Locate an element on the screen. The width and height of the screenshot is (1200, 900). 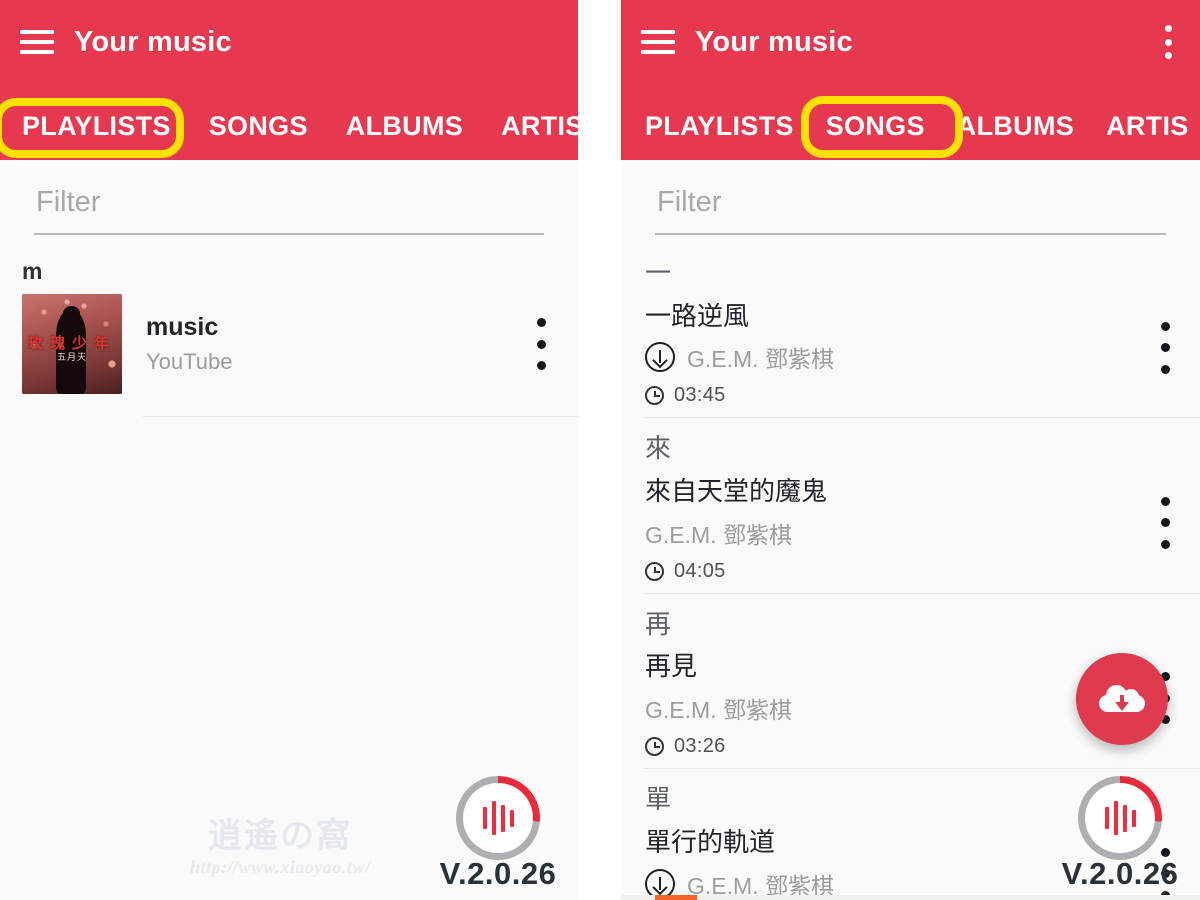
left-tab-bar: PLAYLISTS SONGS ALBUMS ARTIS is located at coordinates (289, 122).